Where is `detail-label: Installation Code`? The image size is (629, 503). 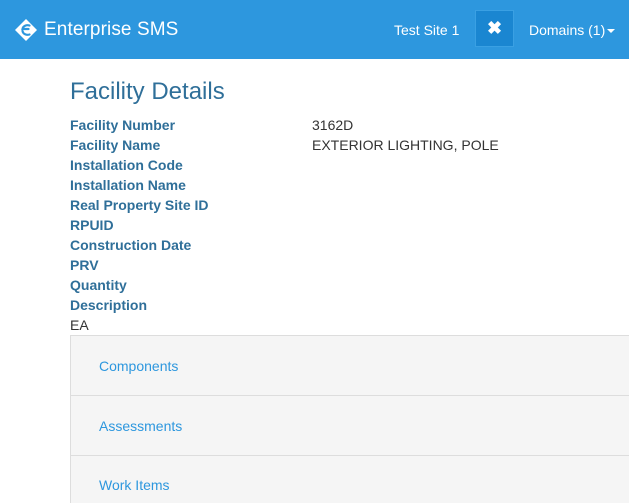
detail-label: Installation Code is located at coordinates (126, 165).